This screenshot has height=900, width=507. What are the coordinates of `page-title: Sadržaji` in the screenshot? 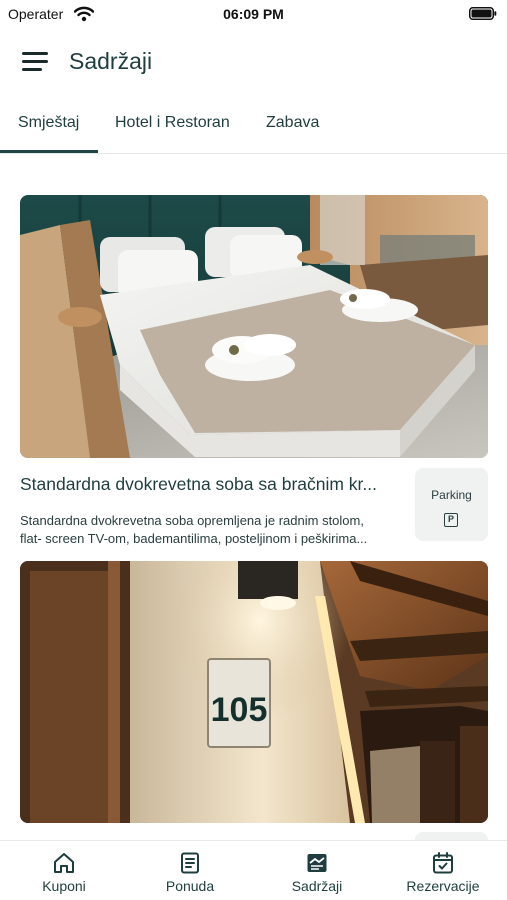 It's located at (111, 61).